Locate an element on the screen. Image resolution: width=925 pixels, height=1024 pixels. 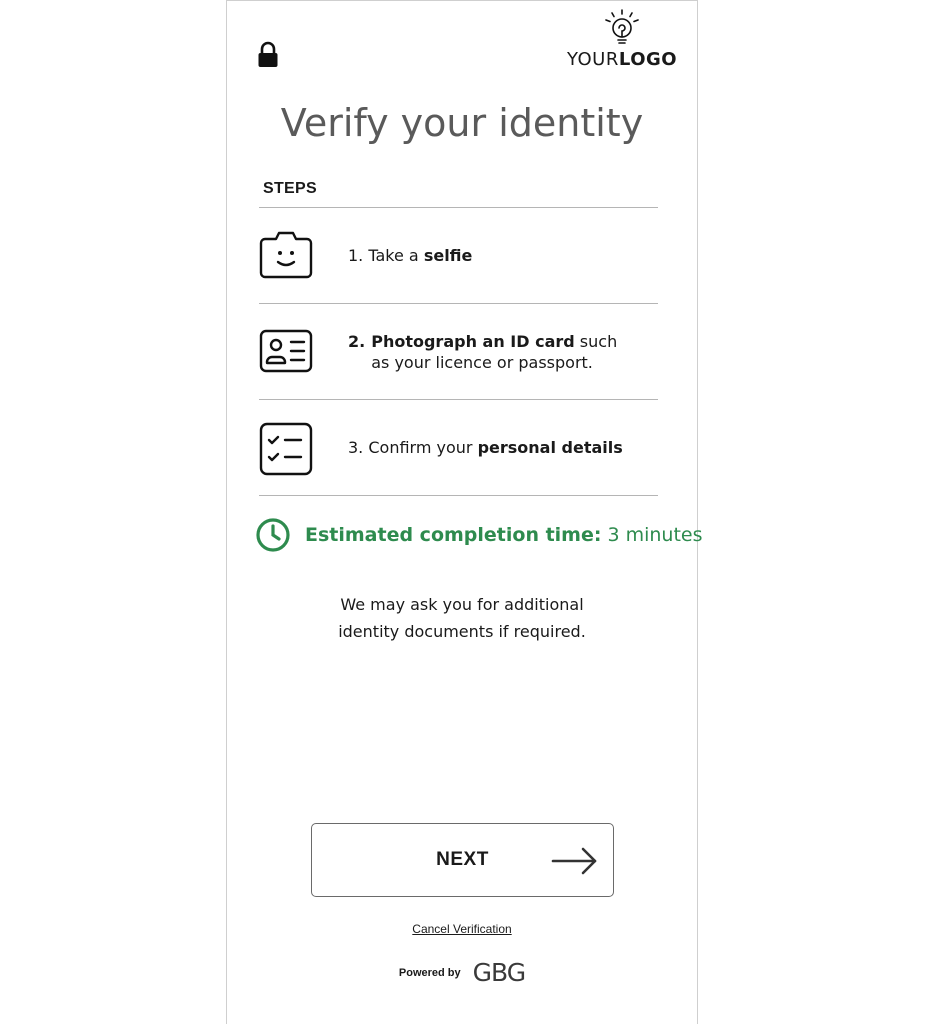
step-selfie: 1. Take a selfie is located at coordinates (458, 256).